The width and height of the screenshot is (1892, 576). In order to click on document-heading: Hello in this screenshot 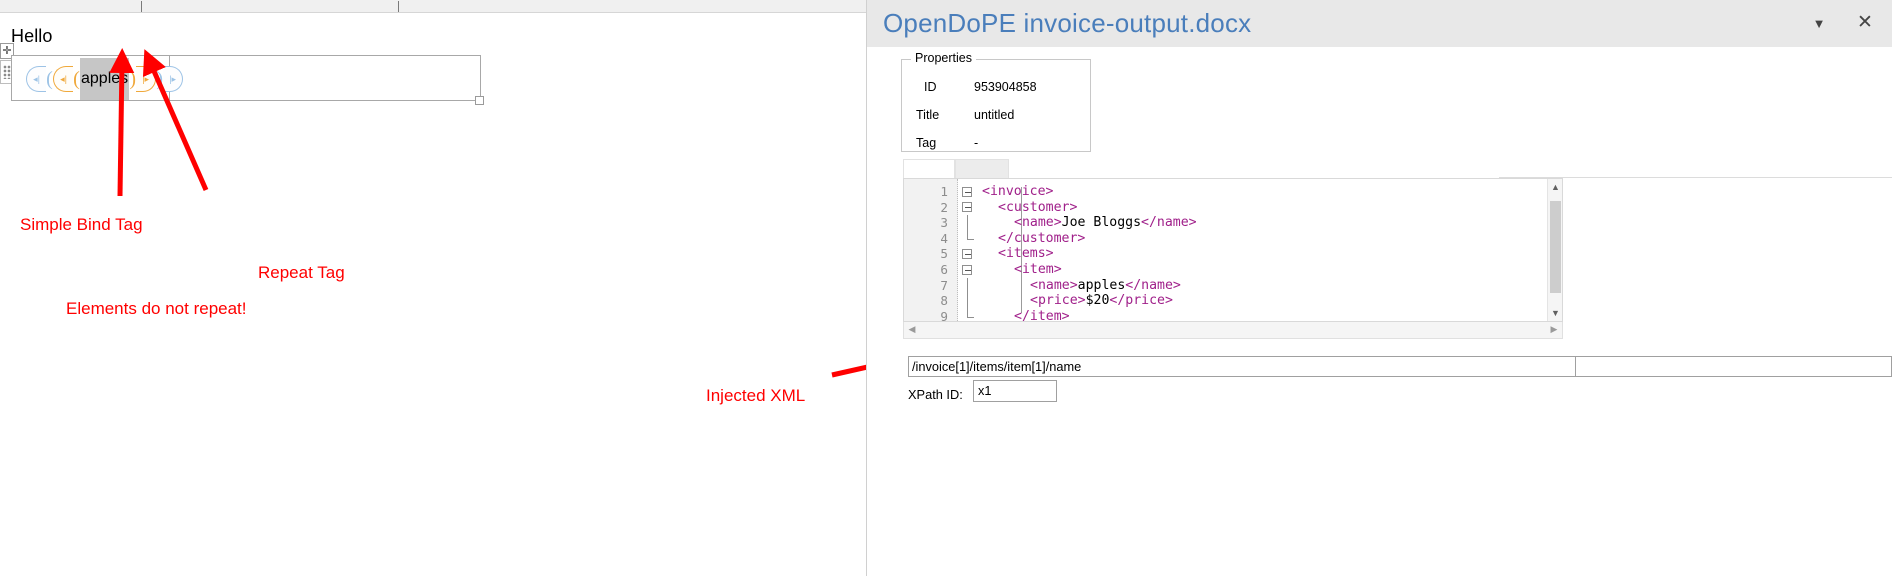, I will do `click(32, 36)`.